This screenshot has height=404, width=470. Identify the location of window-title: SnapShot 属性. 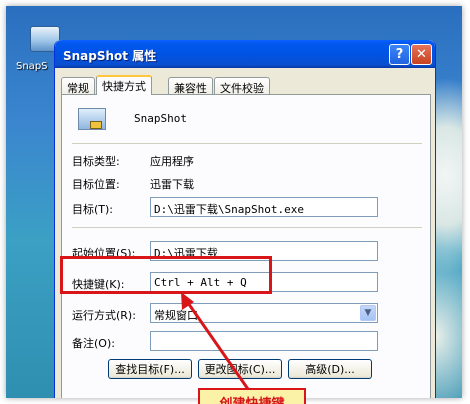
(110, 56).